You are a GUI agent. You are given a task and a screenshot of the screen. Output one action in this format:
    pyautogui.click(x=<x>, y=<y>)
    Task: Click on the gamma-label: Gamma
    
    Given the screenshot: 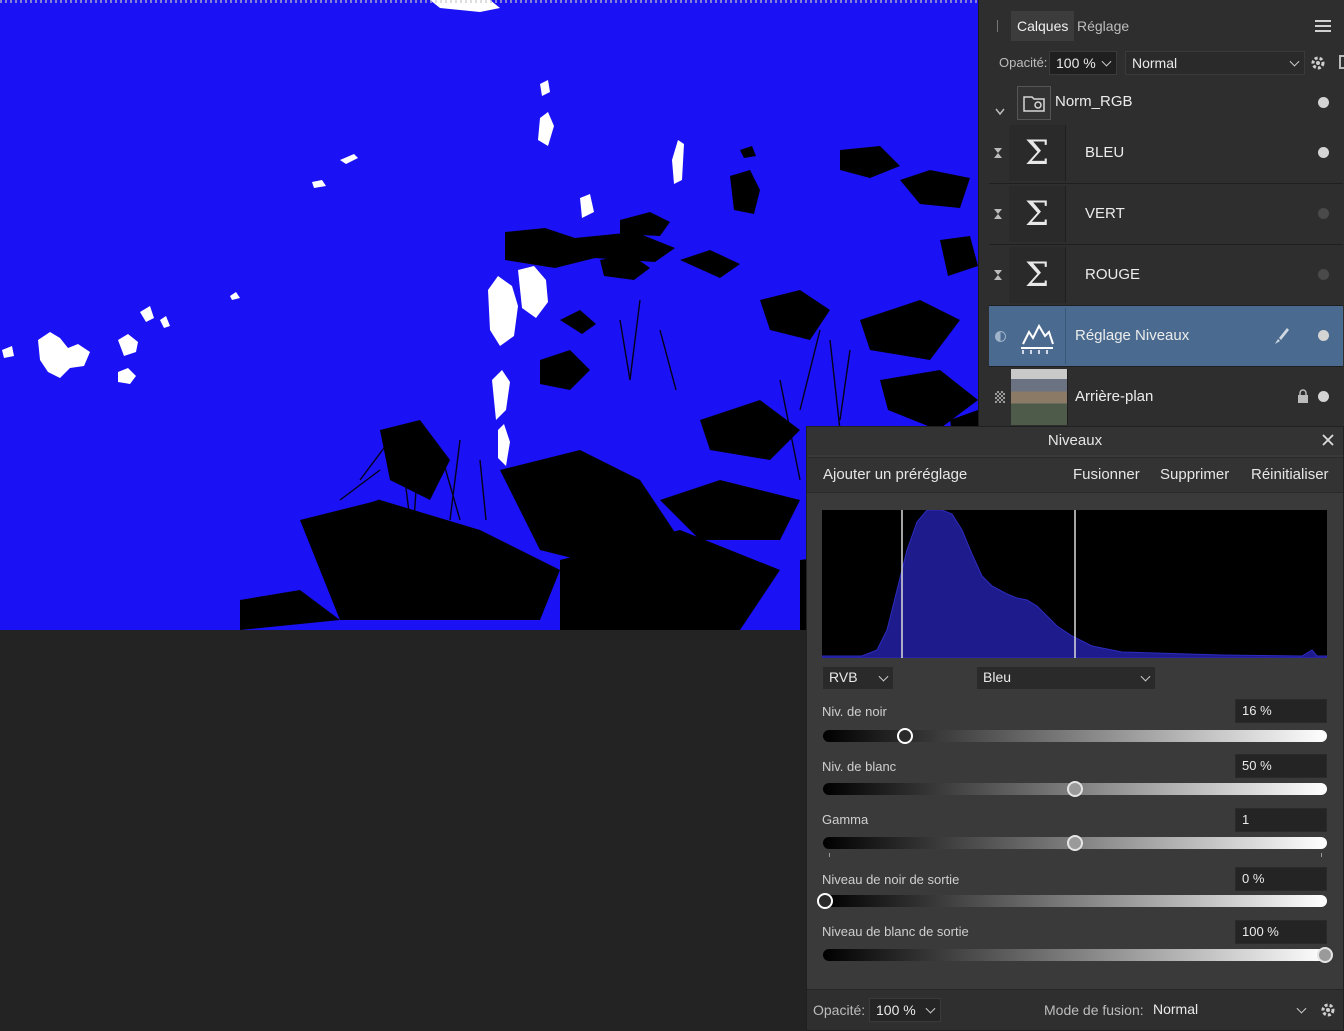 What is the action you would take?
    pyautogui.click(x=845, y=819)
    